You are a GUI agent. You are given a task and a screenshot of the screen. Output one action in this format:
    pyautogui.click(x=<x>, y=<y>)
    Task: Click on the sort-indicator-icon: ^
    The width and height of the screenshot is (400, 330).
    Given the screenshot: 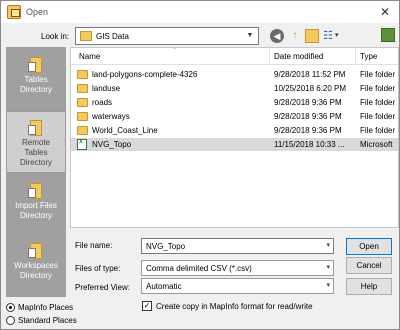 What is the action you would take?
    pyautogui.click(x=174, y=50)
    